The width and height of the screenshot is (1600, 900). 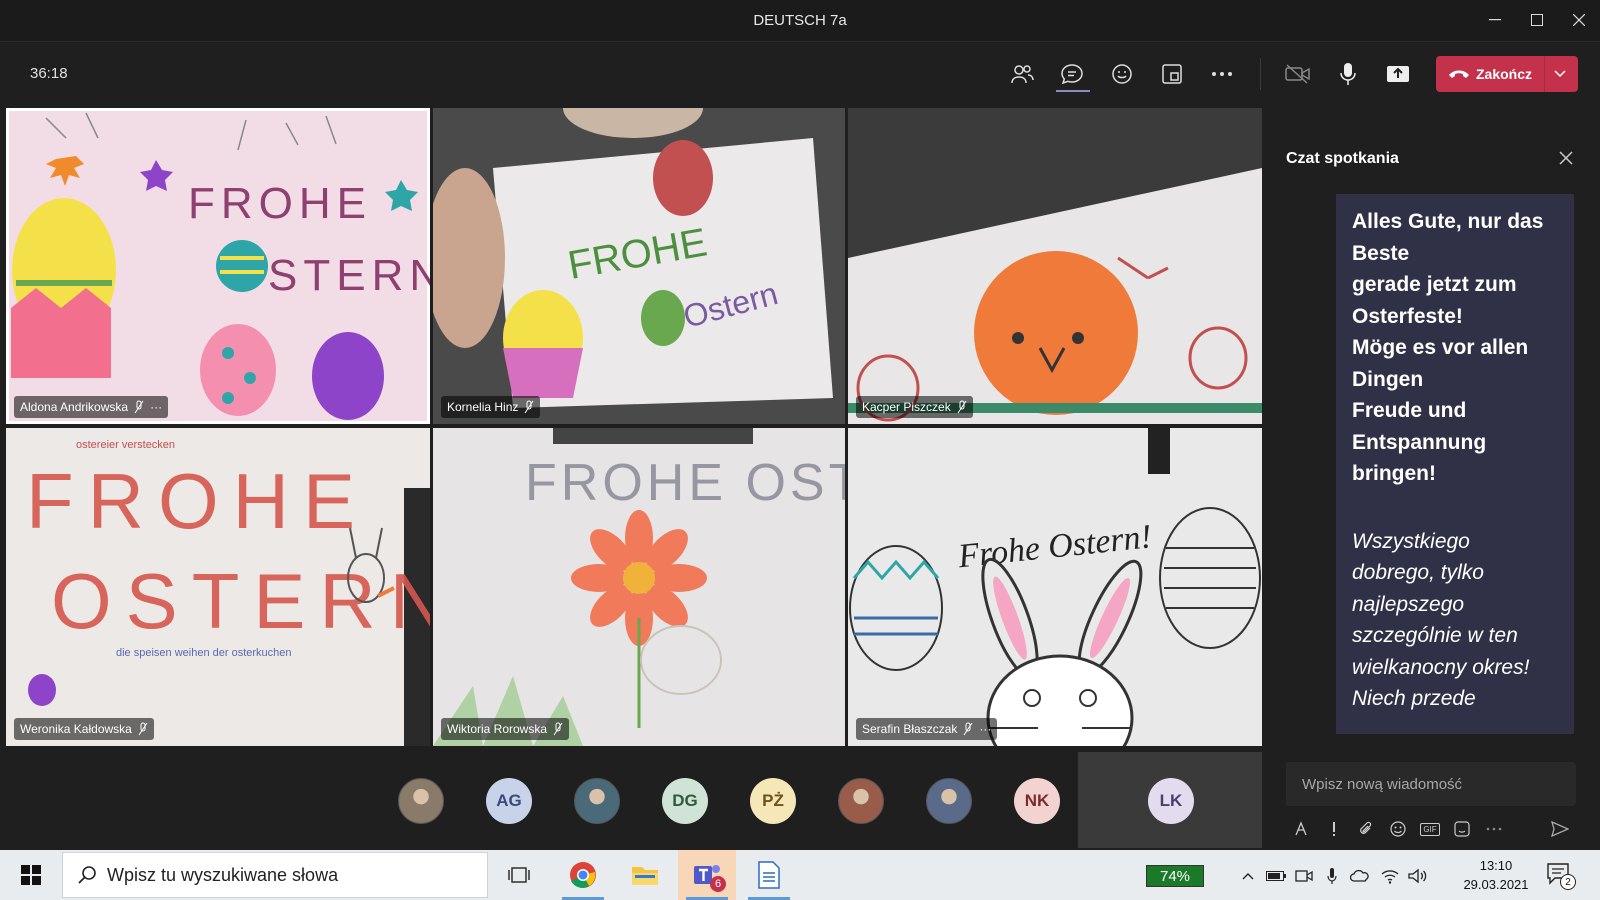 I want to click on close-icon, so click(x=1579, y=20).